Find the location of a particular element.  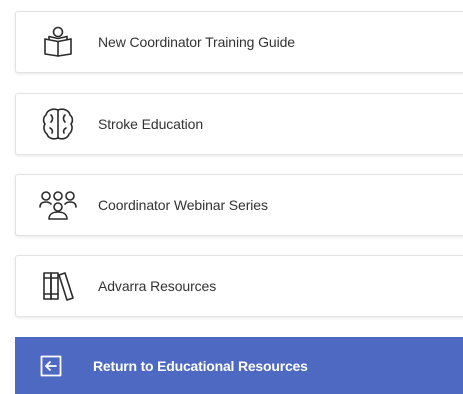

brain-icon is located at coordinates (58, 124).